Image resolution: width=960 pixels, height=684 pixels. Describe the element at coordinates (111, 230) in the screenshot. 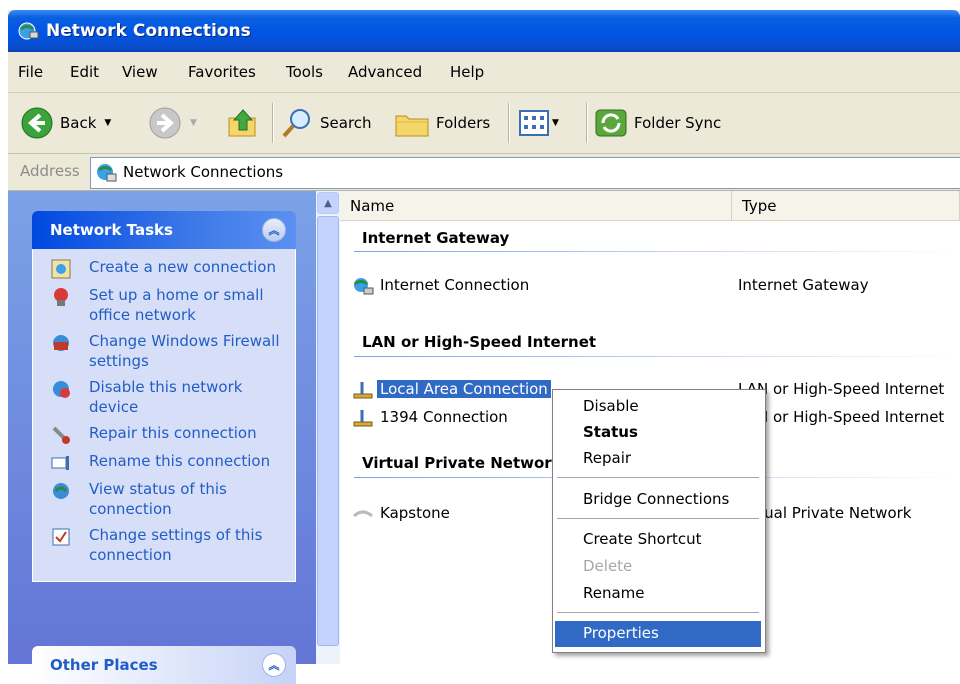

I see `network-tasks-title: Network Tasks` at that location.